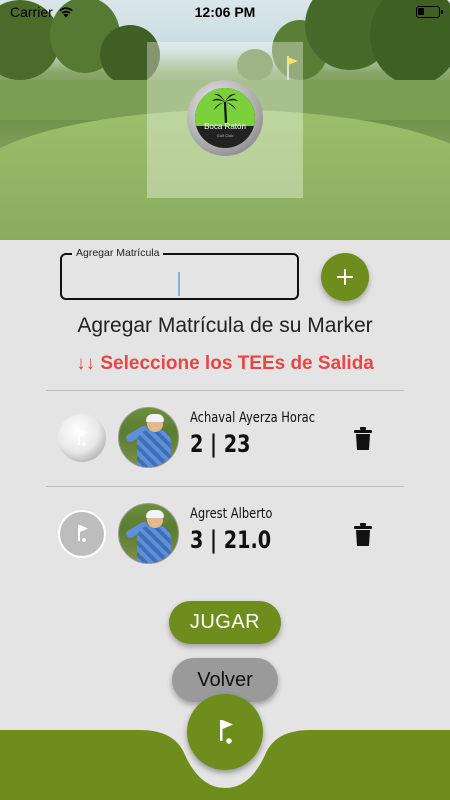  I want to click on player-name: Agrest Alberto, so click(231, 514).